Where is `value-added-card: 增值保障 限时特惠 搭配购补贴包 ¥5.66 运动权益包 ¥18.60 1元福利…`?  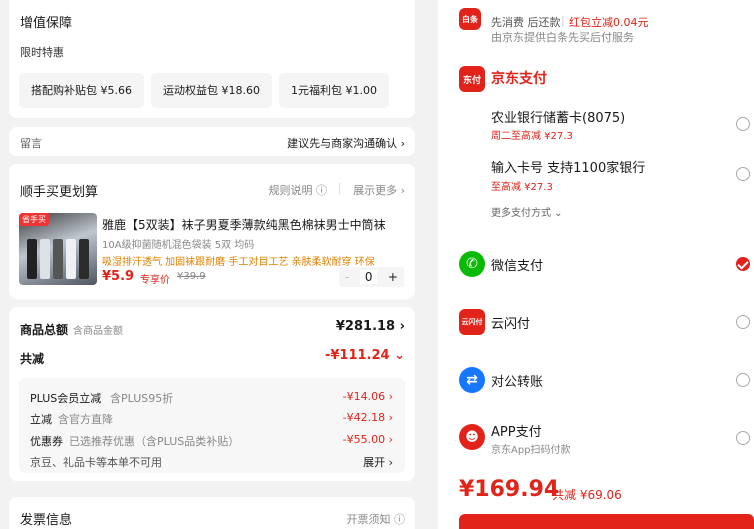
value-added-card: 增值保障 限时特惠 搭配购补贴包 ¥5.66 运动权益包 ¥18.60 1元福利… is located at coordinates (212, 59).